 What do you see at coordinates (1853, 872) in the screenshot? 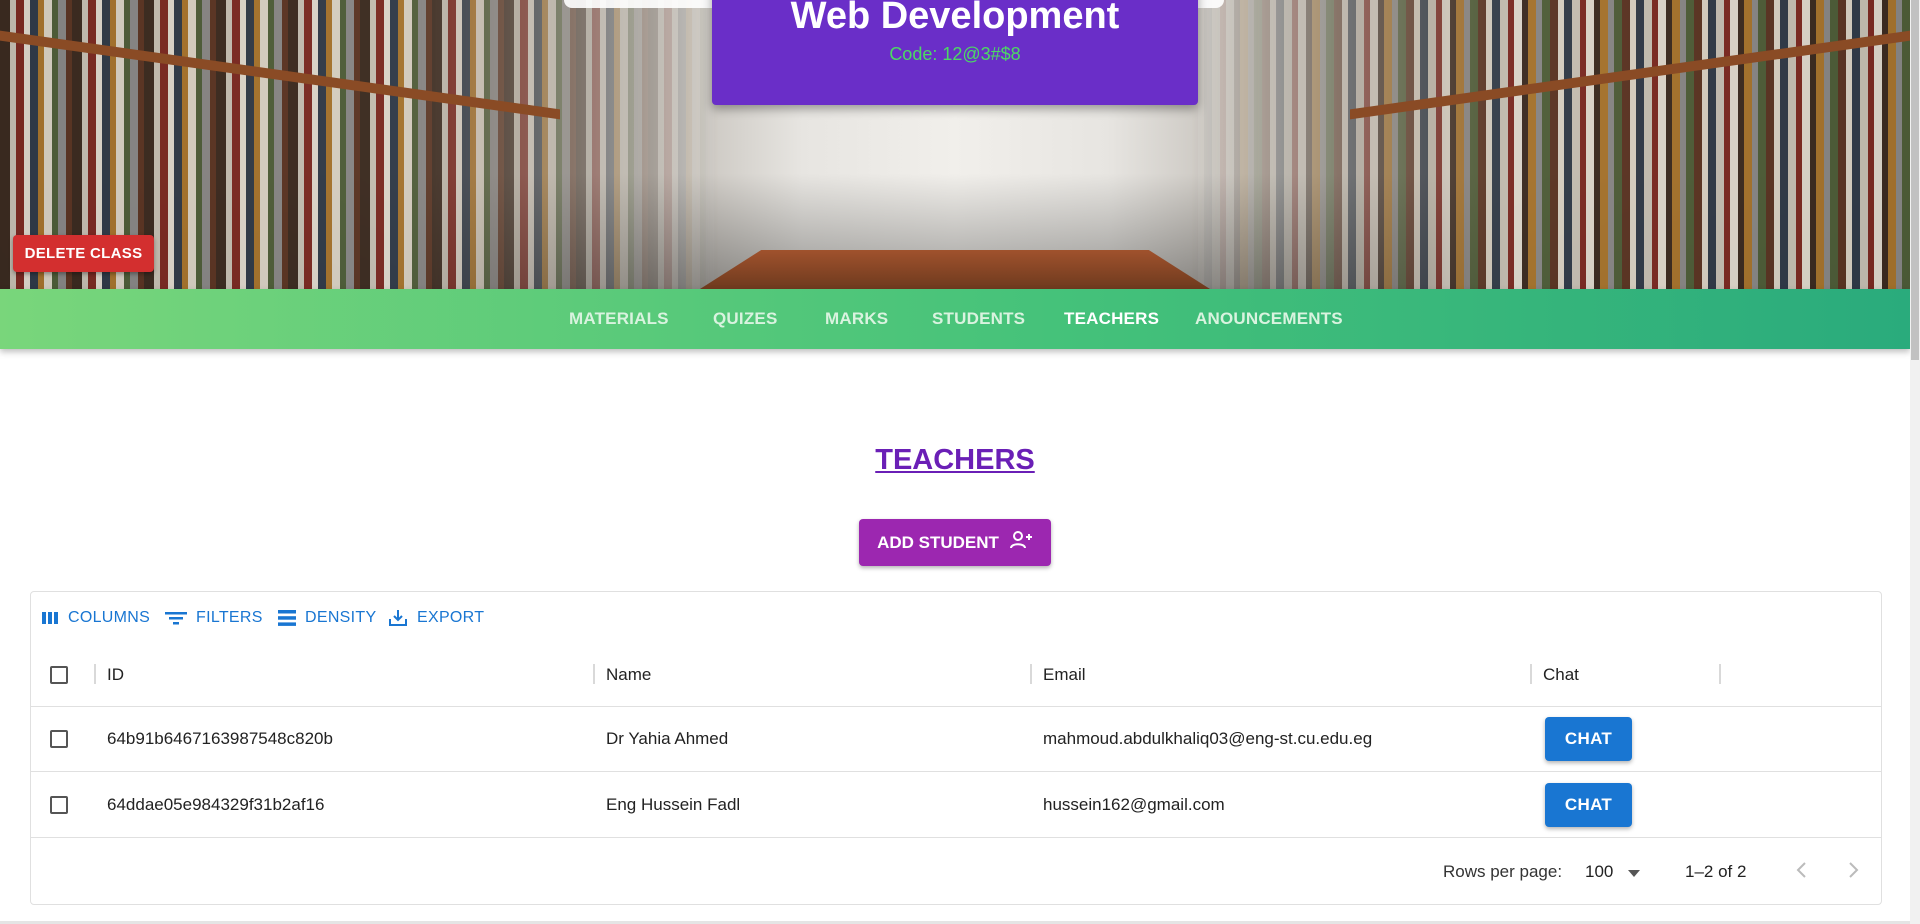
I see `next-page-icon` at bounding box center [1853, 872].